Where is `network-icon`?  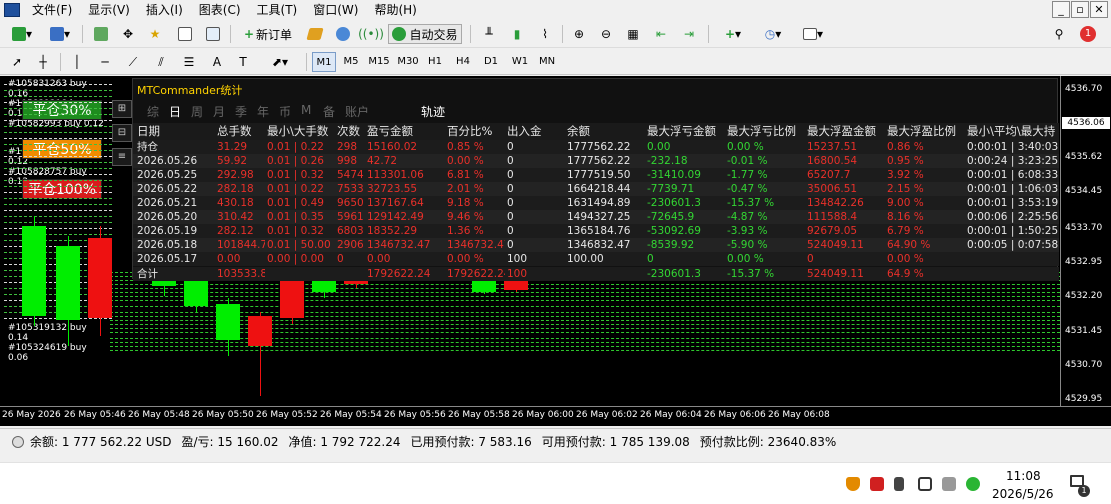 network-icon is located at coordinates (925, 484).